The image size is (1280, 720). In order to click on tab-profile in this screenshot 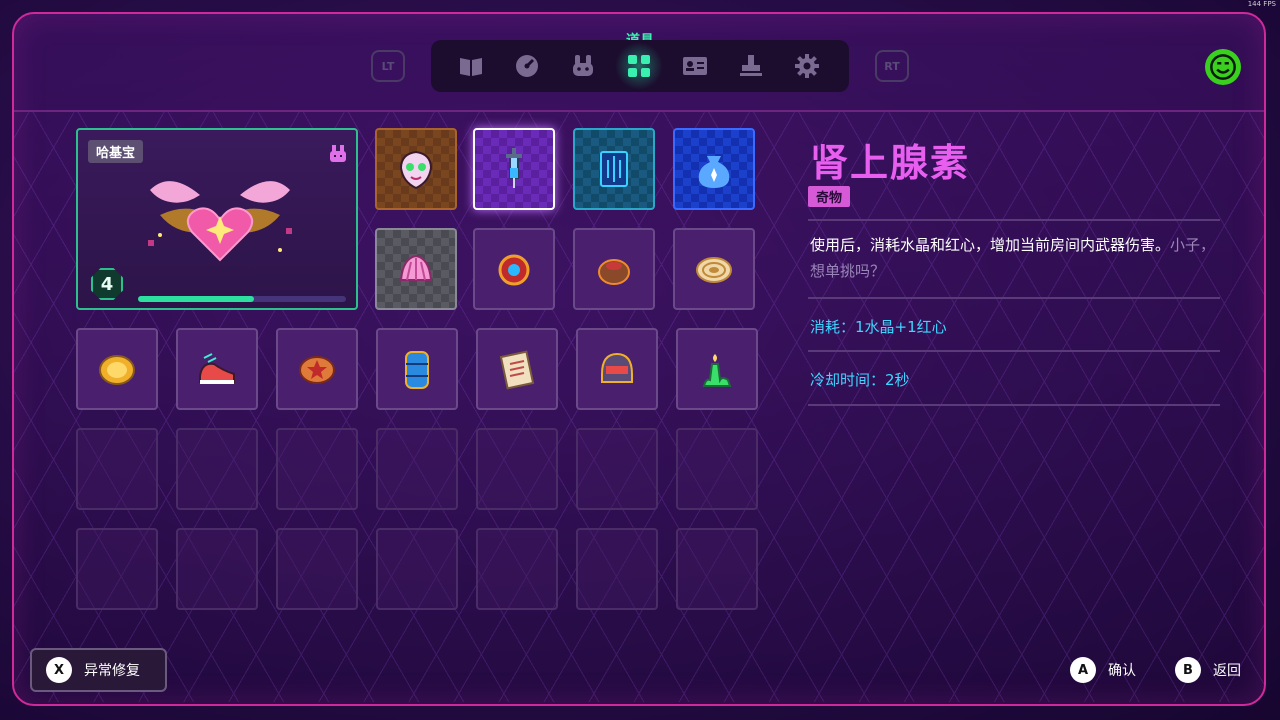, I will do `click(695, 66)`.